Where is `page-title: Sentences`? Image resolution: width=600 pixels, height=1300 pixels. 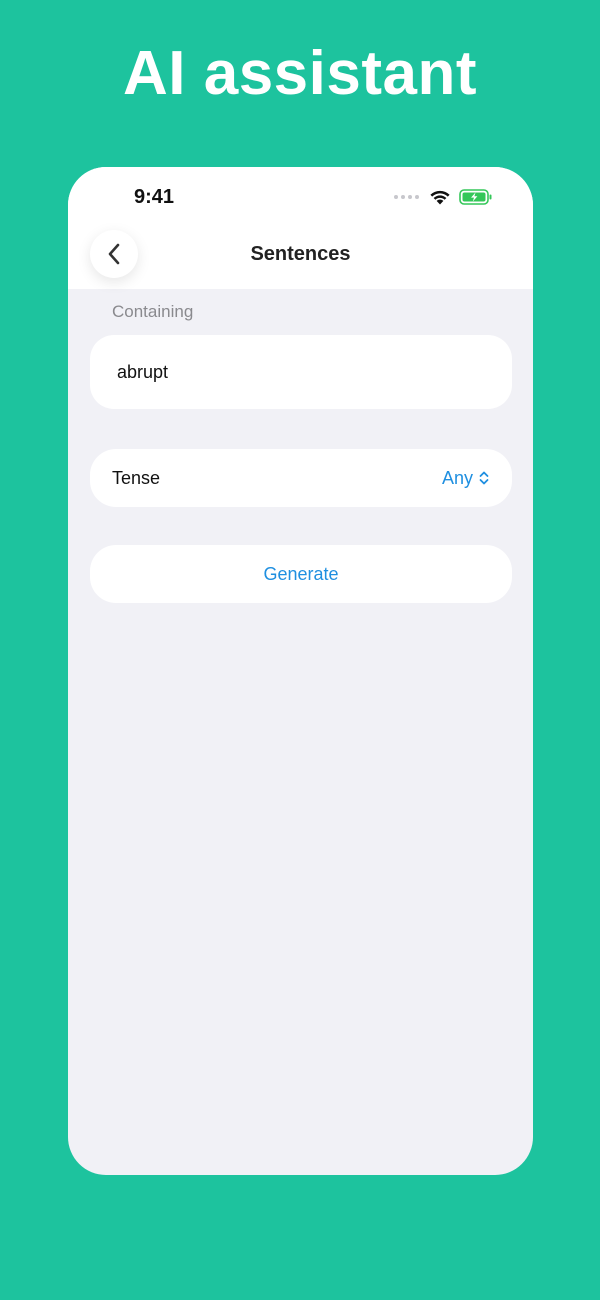 page-title: Sentences is located at coordinates (300, 254).